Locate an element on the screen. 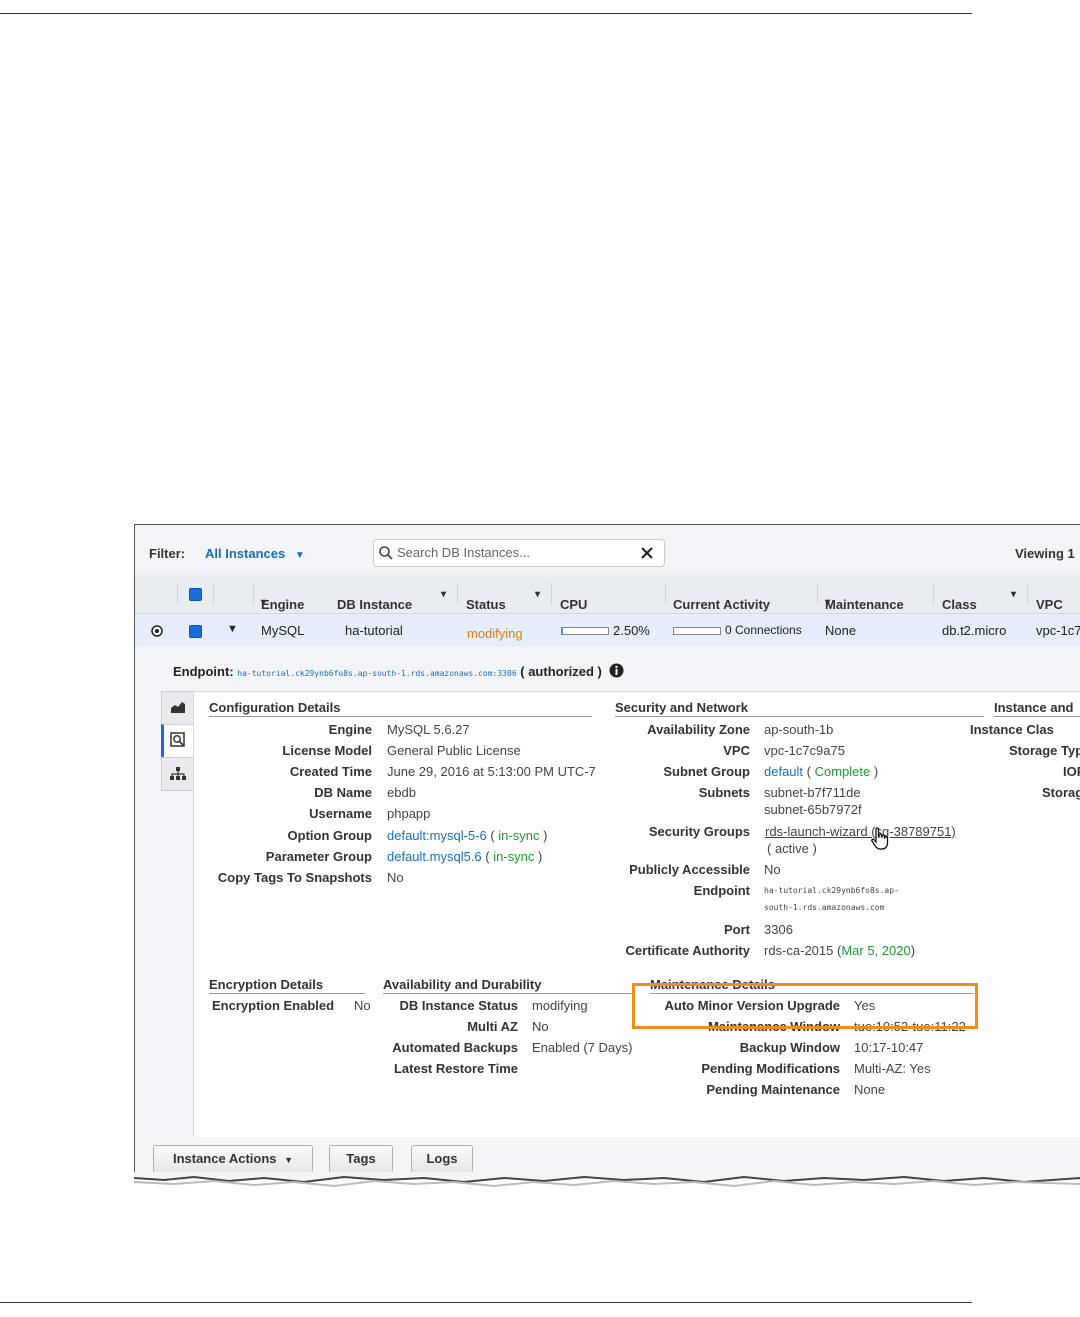  instance-actions-label: Instance Actions is located at coordinates (224, 1158).